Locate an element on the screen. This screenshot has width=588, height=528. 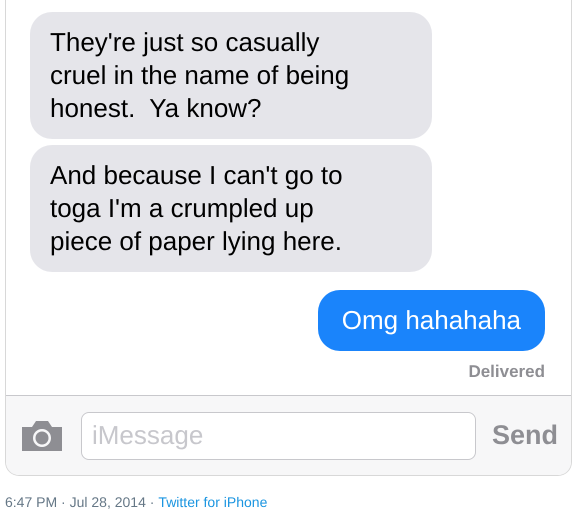
message-field: iMessage is located at coordinates (278, 436).